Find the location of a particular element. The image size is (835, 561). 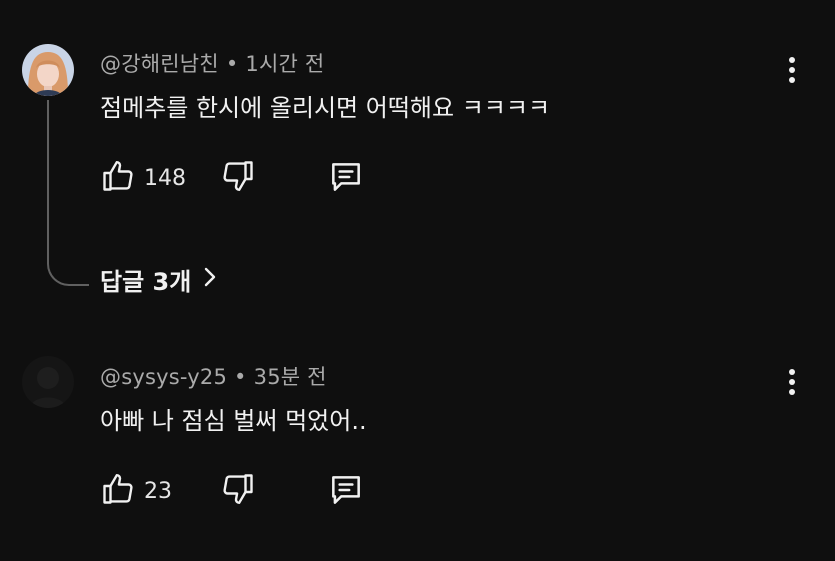

like-button: 23 is located at coordinates (136, 491).